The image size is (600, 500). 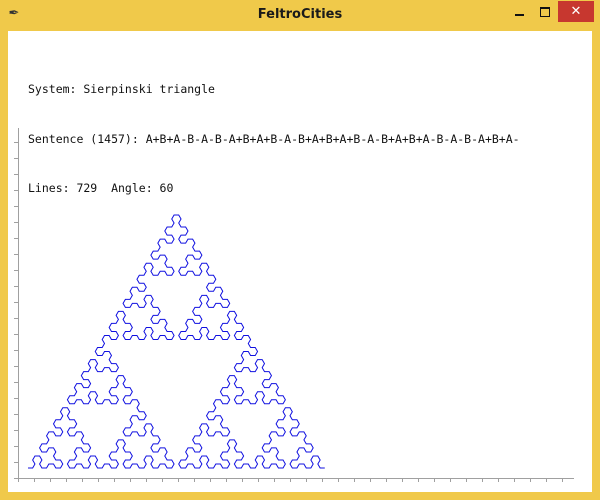 I want to click on close-button: ✕, so click(x=576, y=11).